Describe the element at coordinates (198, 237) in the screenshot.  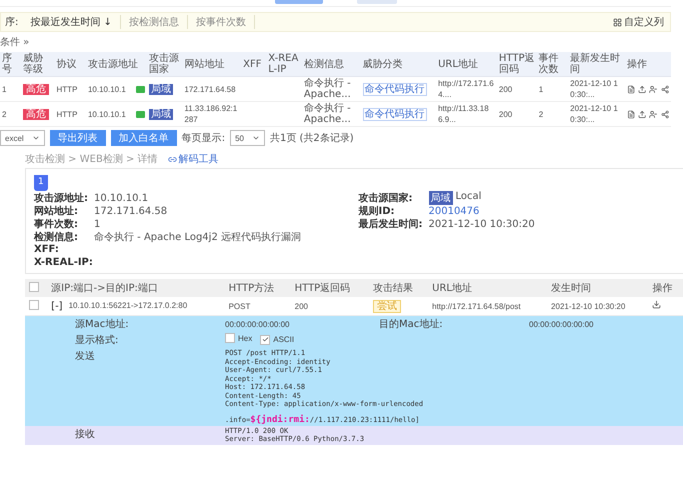
I see `field-value: 命令执行 - Apache Log4j2 远程代码执行漏洞` at that location.